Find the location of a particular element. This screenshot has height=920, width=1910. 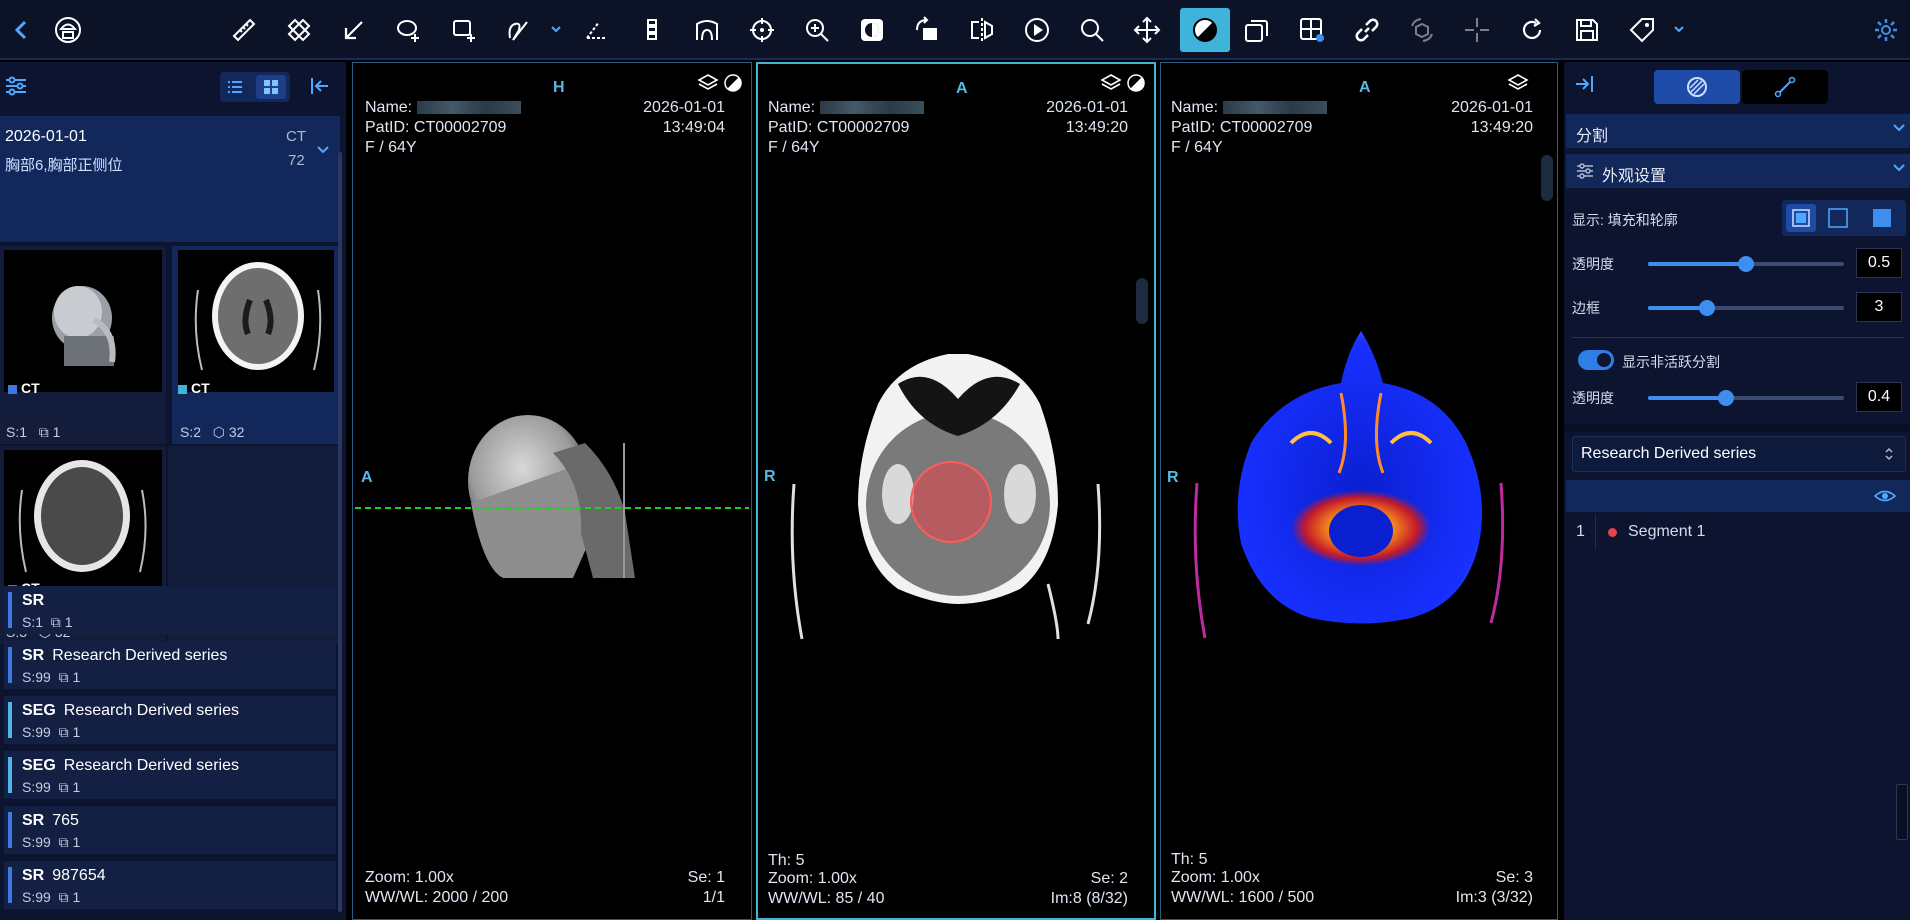

border-slider-handle is located at coordinates (1706, 308).